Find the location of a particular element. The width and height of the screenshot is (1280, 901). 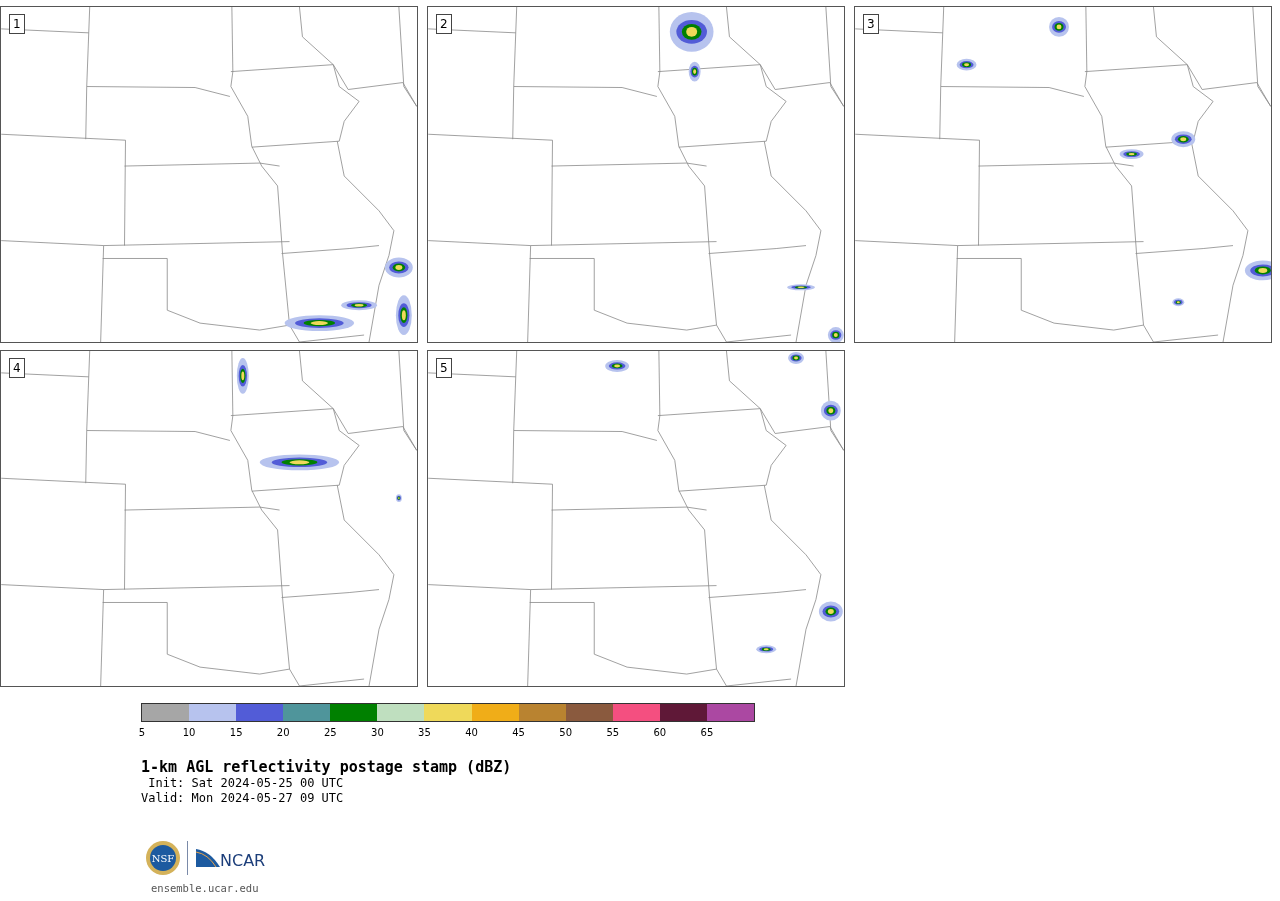

scale-tick-label: 5 is located at coordinates (142, 732).